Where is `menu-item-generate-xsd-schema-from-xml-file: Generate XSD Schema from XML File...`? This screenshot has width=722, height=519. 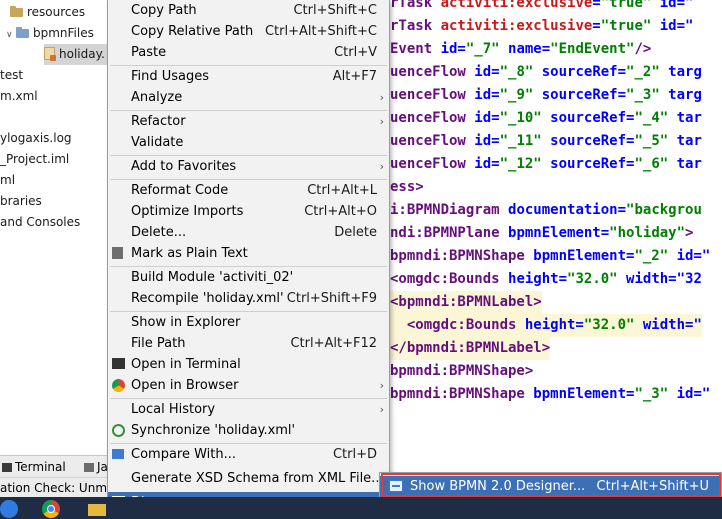 menu-item-generate-xsd-schema-from-xml-file: Generate XSD Schema from XML File... is located at coordinates (248, 478).